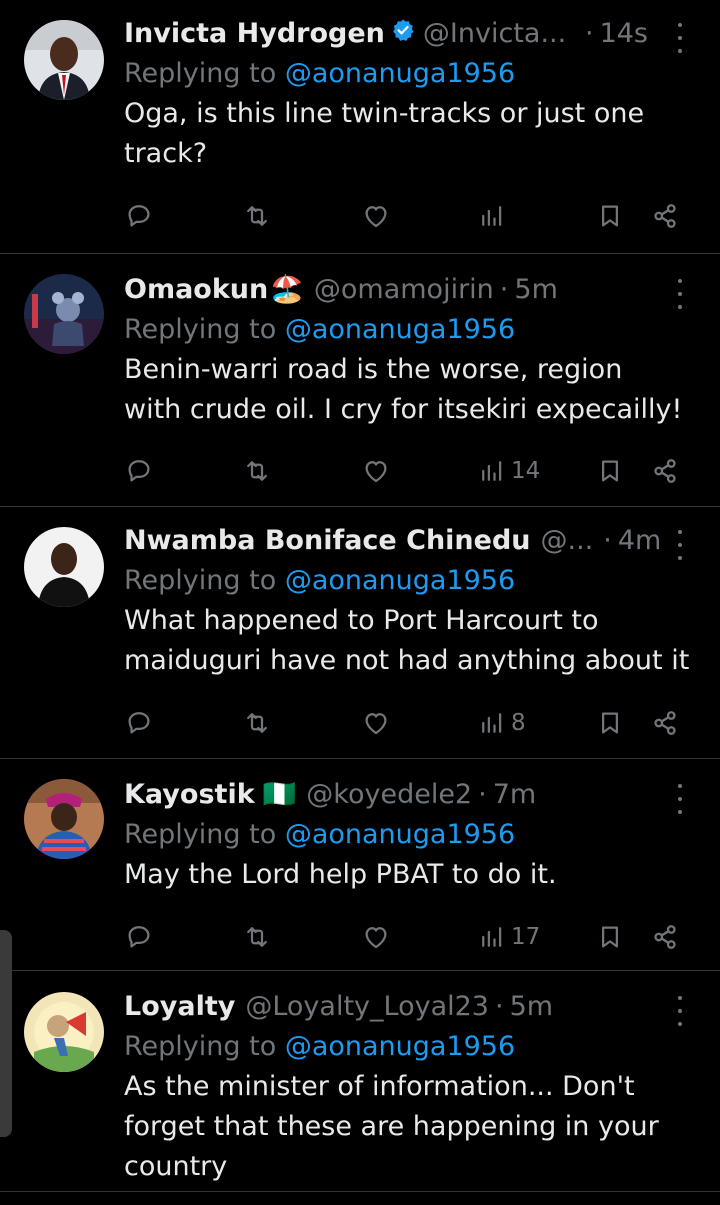 Image resolution: width=720 pixels, height=1205 pixels. I want to click on author-name: Invicta Hydrogen, so click(254, 34).